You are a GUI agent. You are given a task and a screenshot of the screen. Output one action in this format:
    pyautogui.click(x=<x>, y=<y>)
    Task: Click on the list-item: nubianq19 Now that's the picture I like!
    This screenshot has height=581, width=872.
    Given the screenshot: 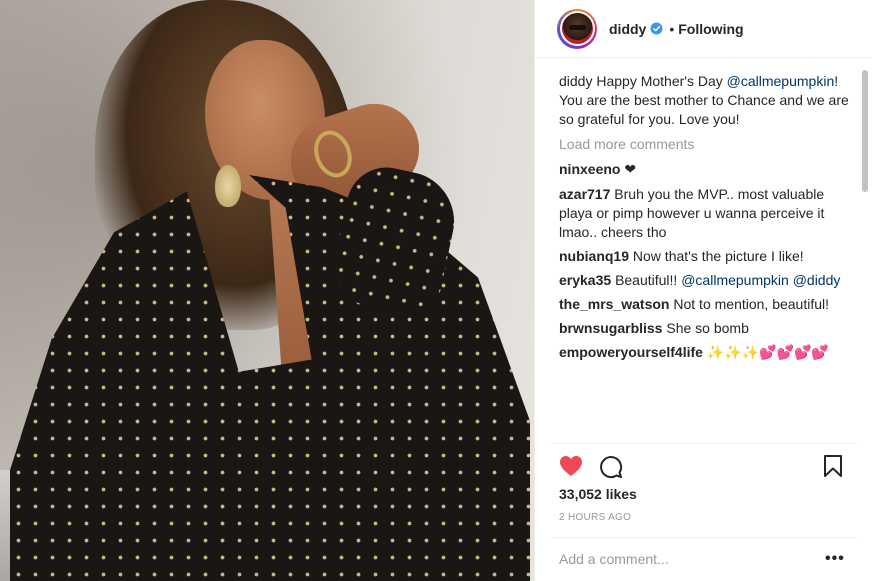 What is the action you would take?
    pyautogui.click(x=705, y=256)
    